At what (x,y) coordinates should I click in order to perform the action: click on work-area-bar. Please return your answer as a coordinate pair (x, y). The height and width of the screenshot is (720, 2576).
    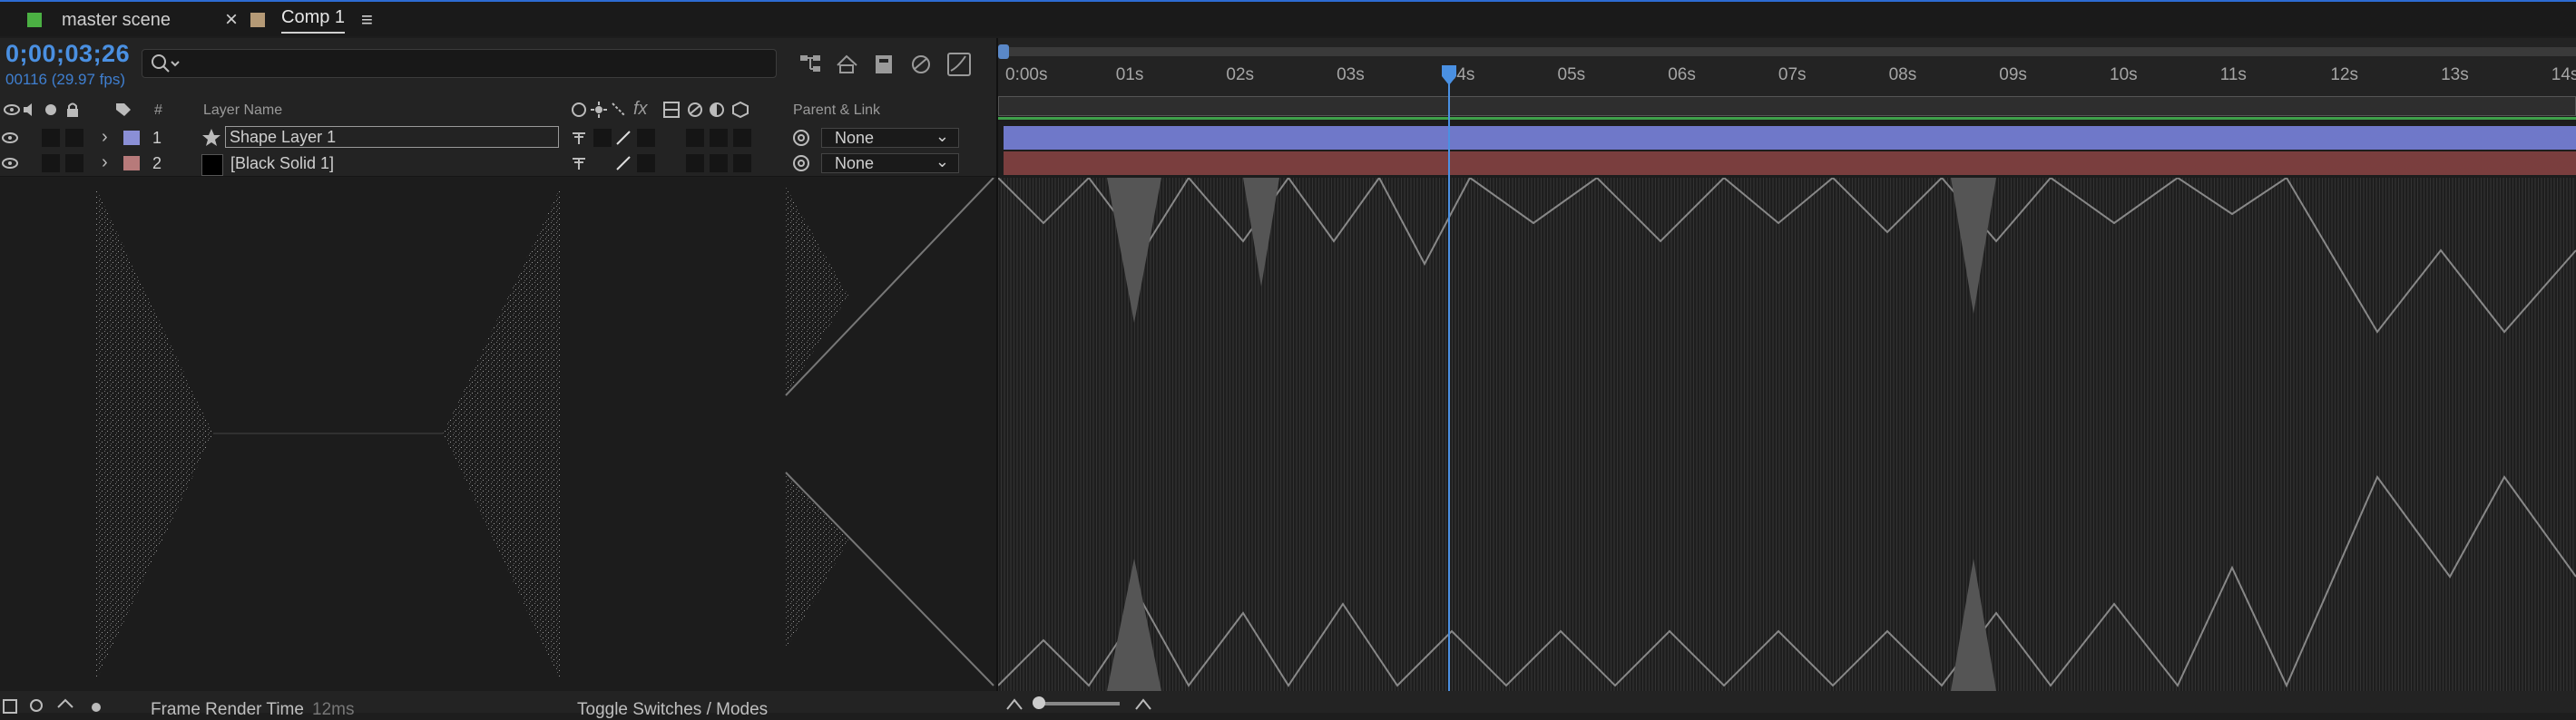
    Looking at the image, I should click on (1787, 106).